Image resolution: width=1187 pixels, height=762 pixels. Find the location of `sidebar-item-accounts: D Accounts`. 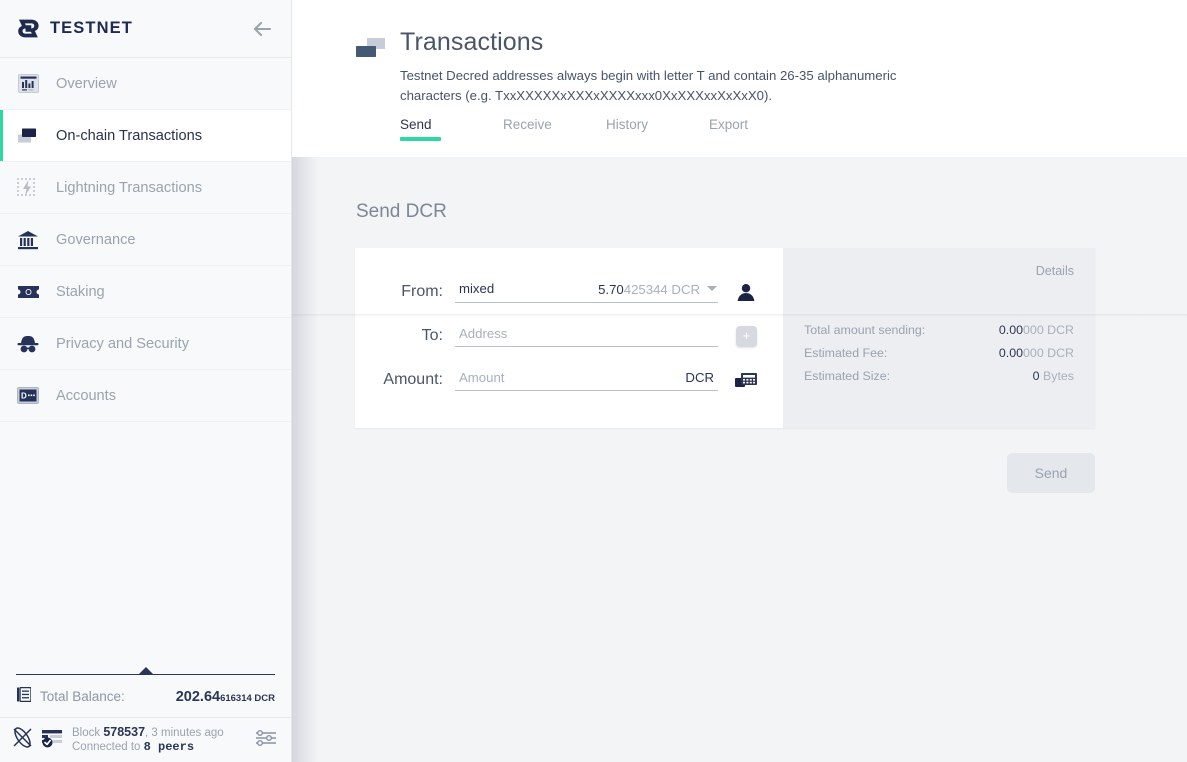

sidebar-item-accounts: D Accounts is located at coordinates (145, 396).